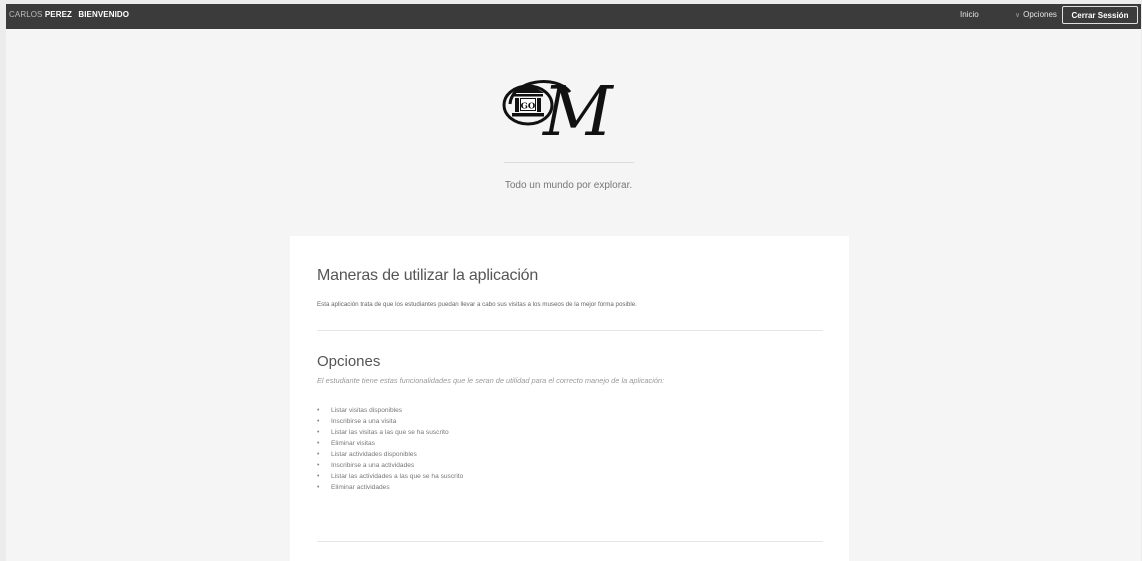 The height and width of the screenshot is (561, 1142). What do you see at coordinates (364, 421) in the screenshot?
I see `list-item-label: Inscribirse a una visita` at bounding box center [364, 421].